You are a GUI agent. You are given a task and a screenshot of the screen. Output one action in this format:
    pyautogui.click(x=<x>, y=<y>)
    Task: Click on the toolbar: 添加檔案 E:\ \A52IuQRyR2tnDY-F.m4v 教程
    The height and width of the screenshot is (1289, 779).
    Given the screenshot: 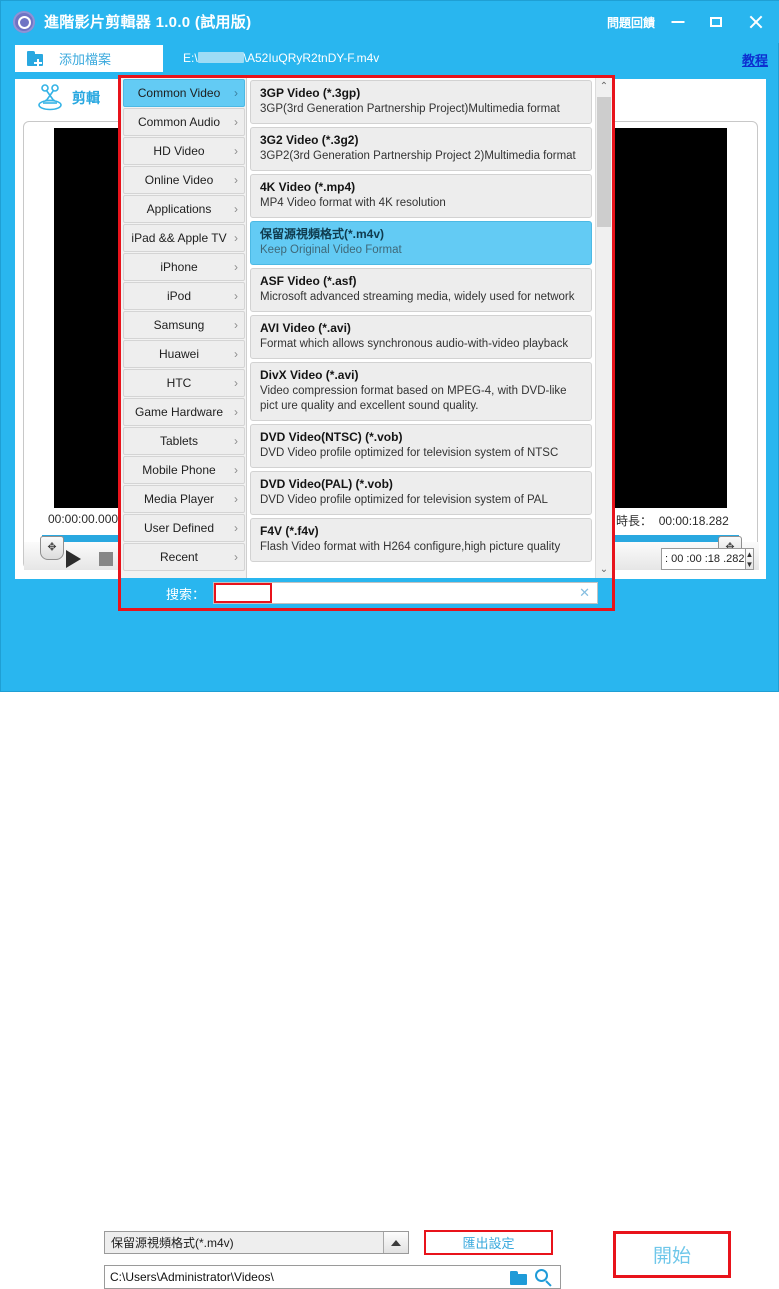 What is the action you would take?
    pyautogui.click(x=390, y=59)
    